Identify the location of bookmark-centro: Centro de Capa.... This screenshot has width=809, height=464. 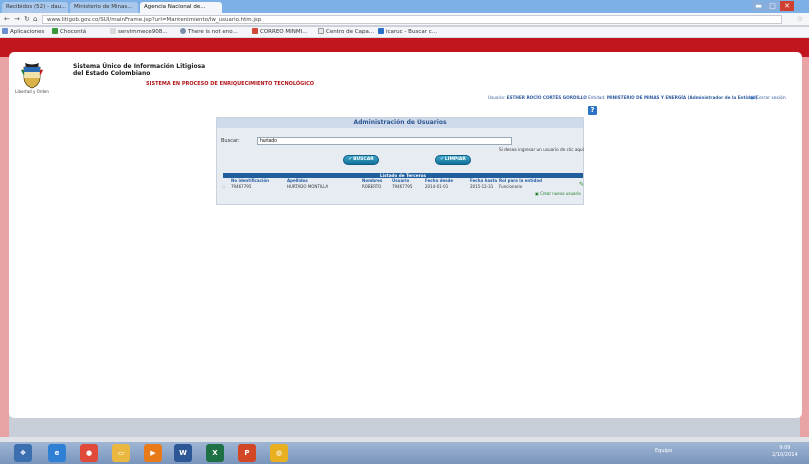
(346, 31).